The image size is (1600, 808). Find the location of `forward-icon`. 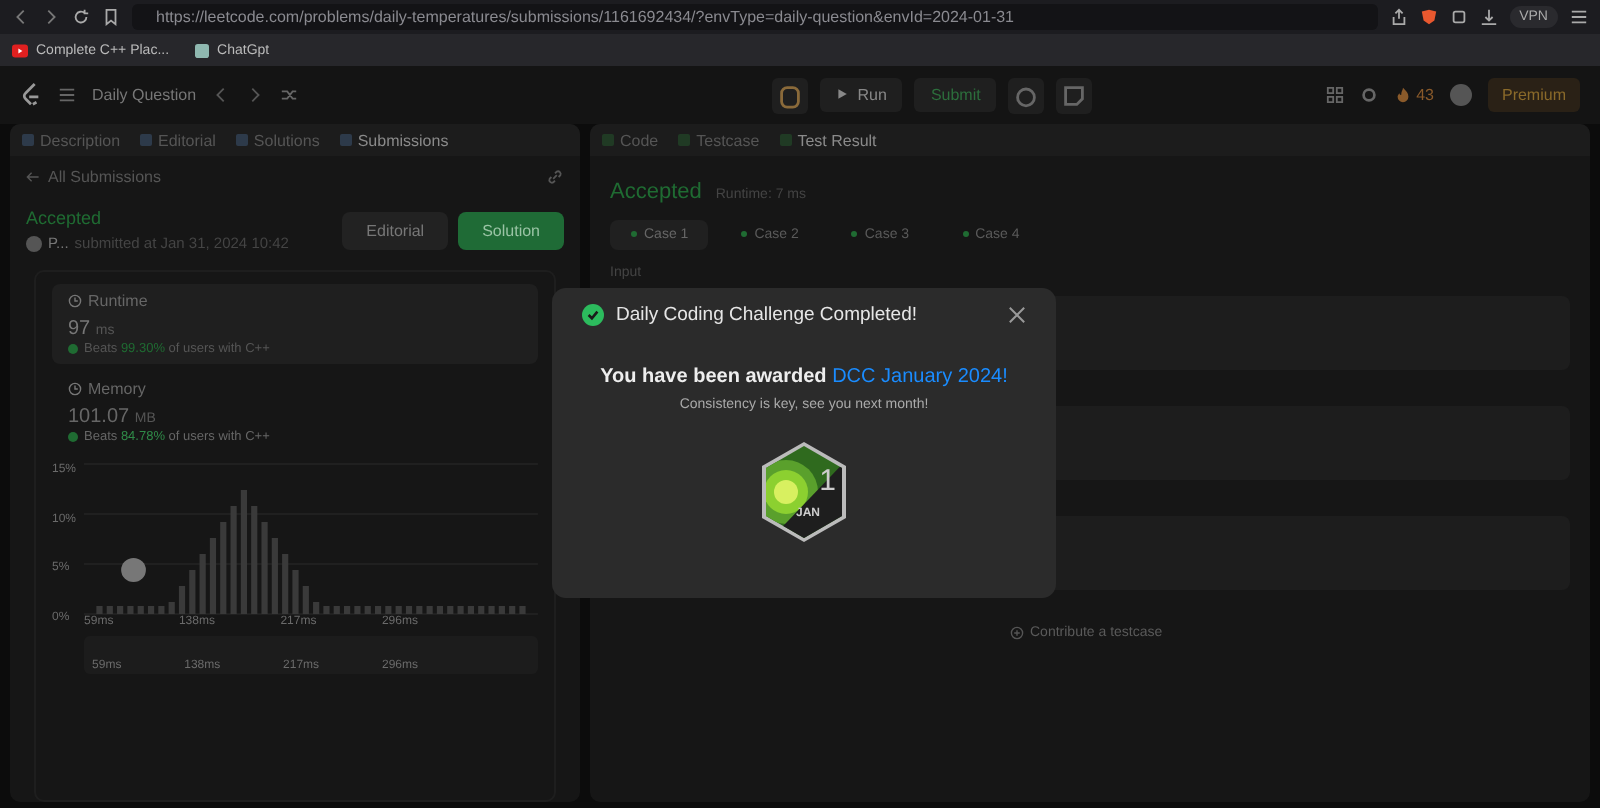

forward-icon is located at coordinates (51, 17).